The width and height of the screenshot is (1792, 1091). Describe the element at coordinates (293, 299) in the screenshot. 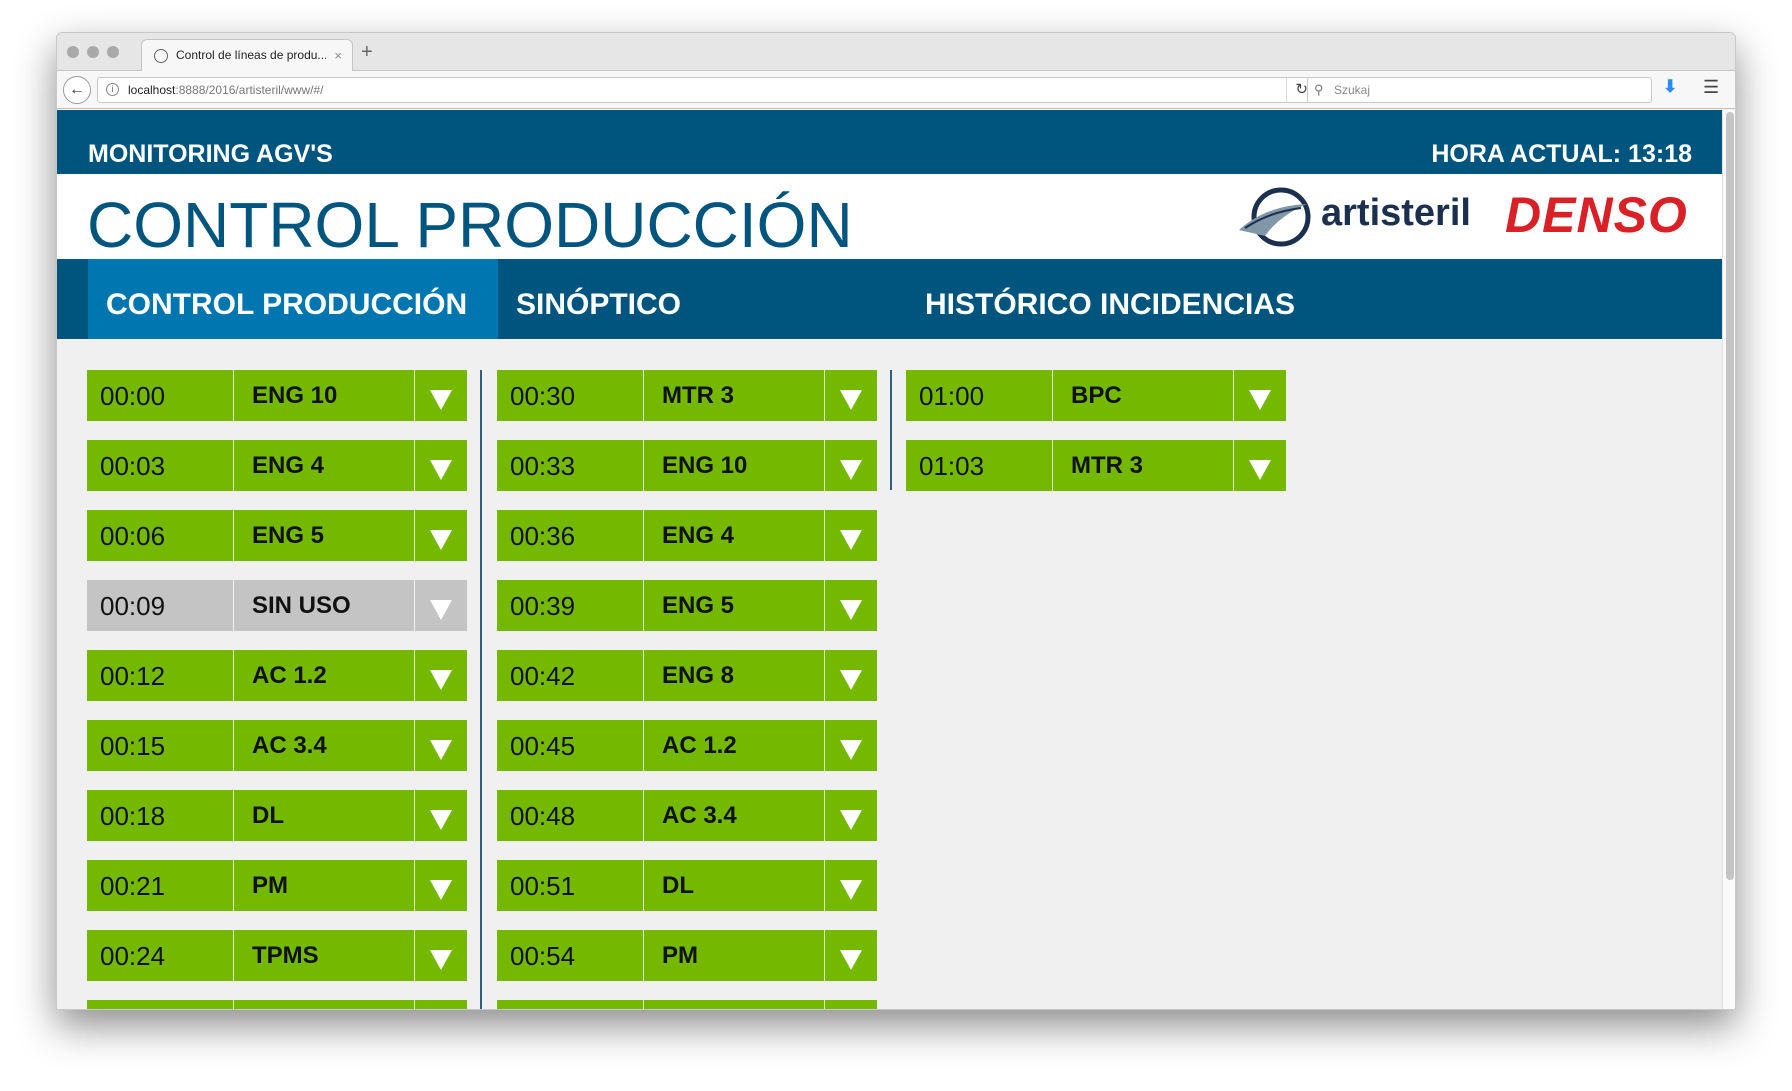

I see `tab-control-produccion: CONTROL PRODUCCIÓN` at that location.